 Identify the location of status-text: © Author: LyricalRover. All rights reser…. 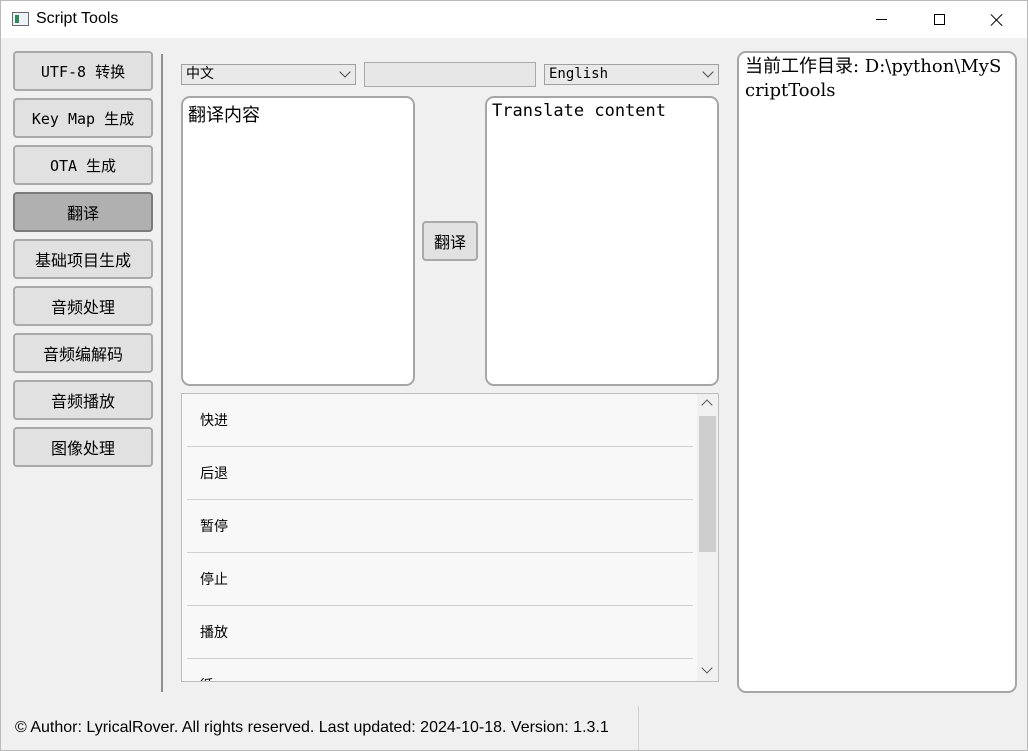
(312, 727).